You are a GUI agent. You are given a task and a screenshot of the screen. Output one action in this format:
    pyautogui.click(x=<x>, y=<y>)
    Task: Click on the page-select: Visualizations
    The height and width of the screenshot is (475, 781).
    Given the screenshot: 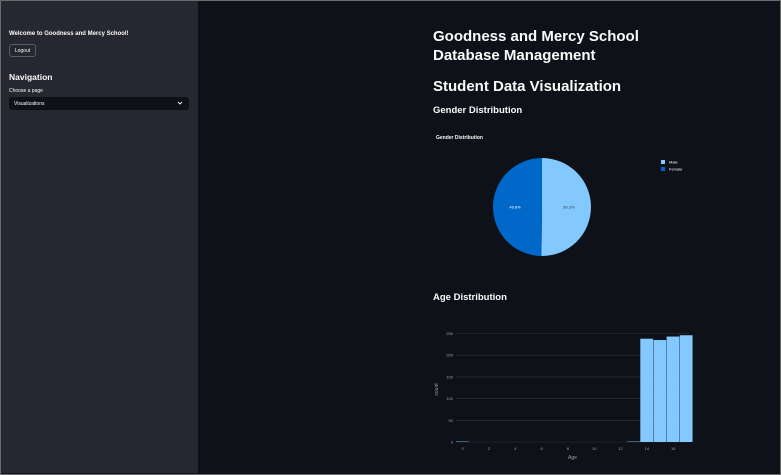 What is the action you would take?
    pyautogui.click(x=99, y=103)
    